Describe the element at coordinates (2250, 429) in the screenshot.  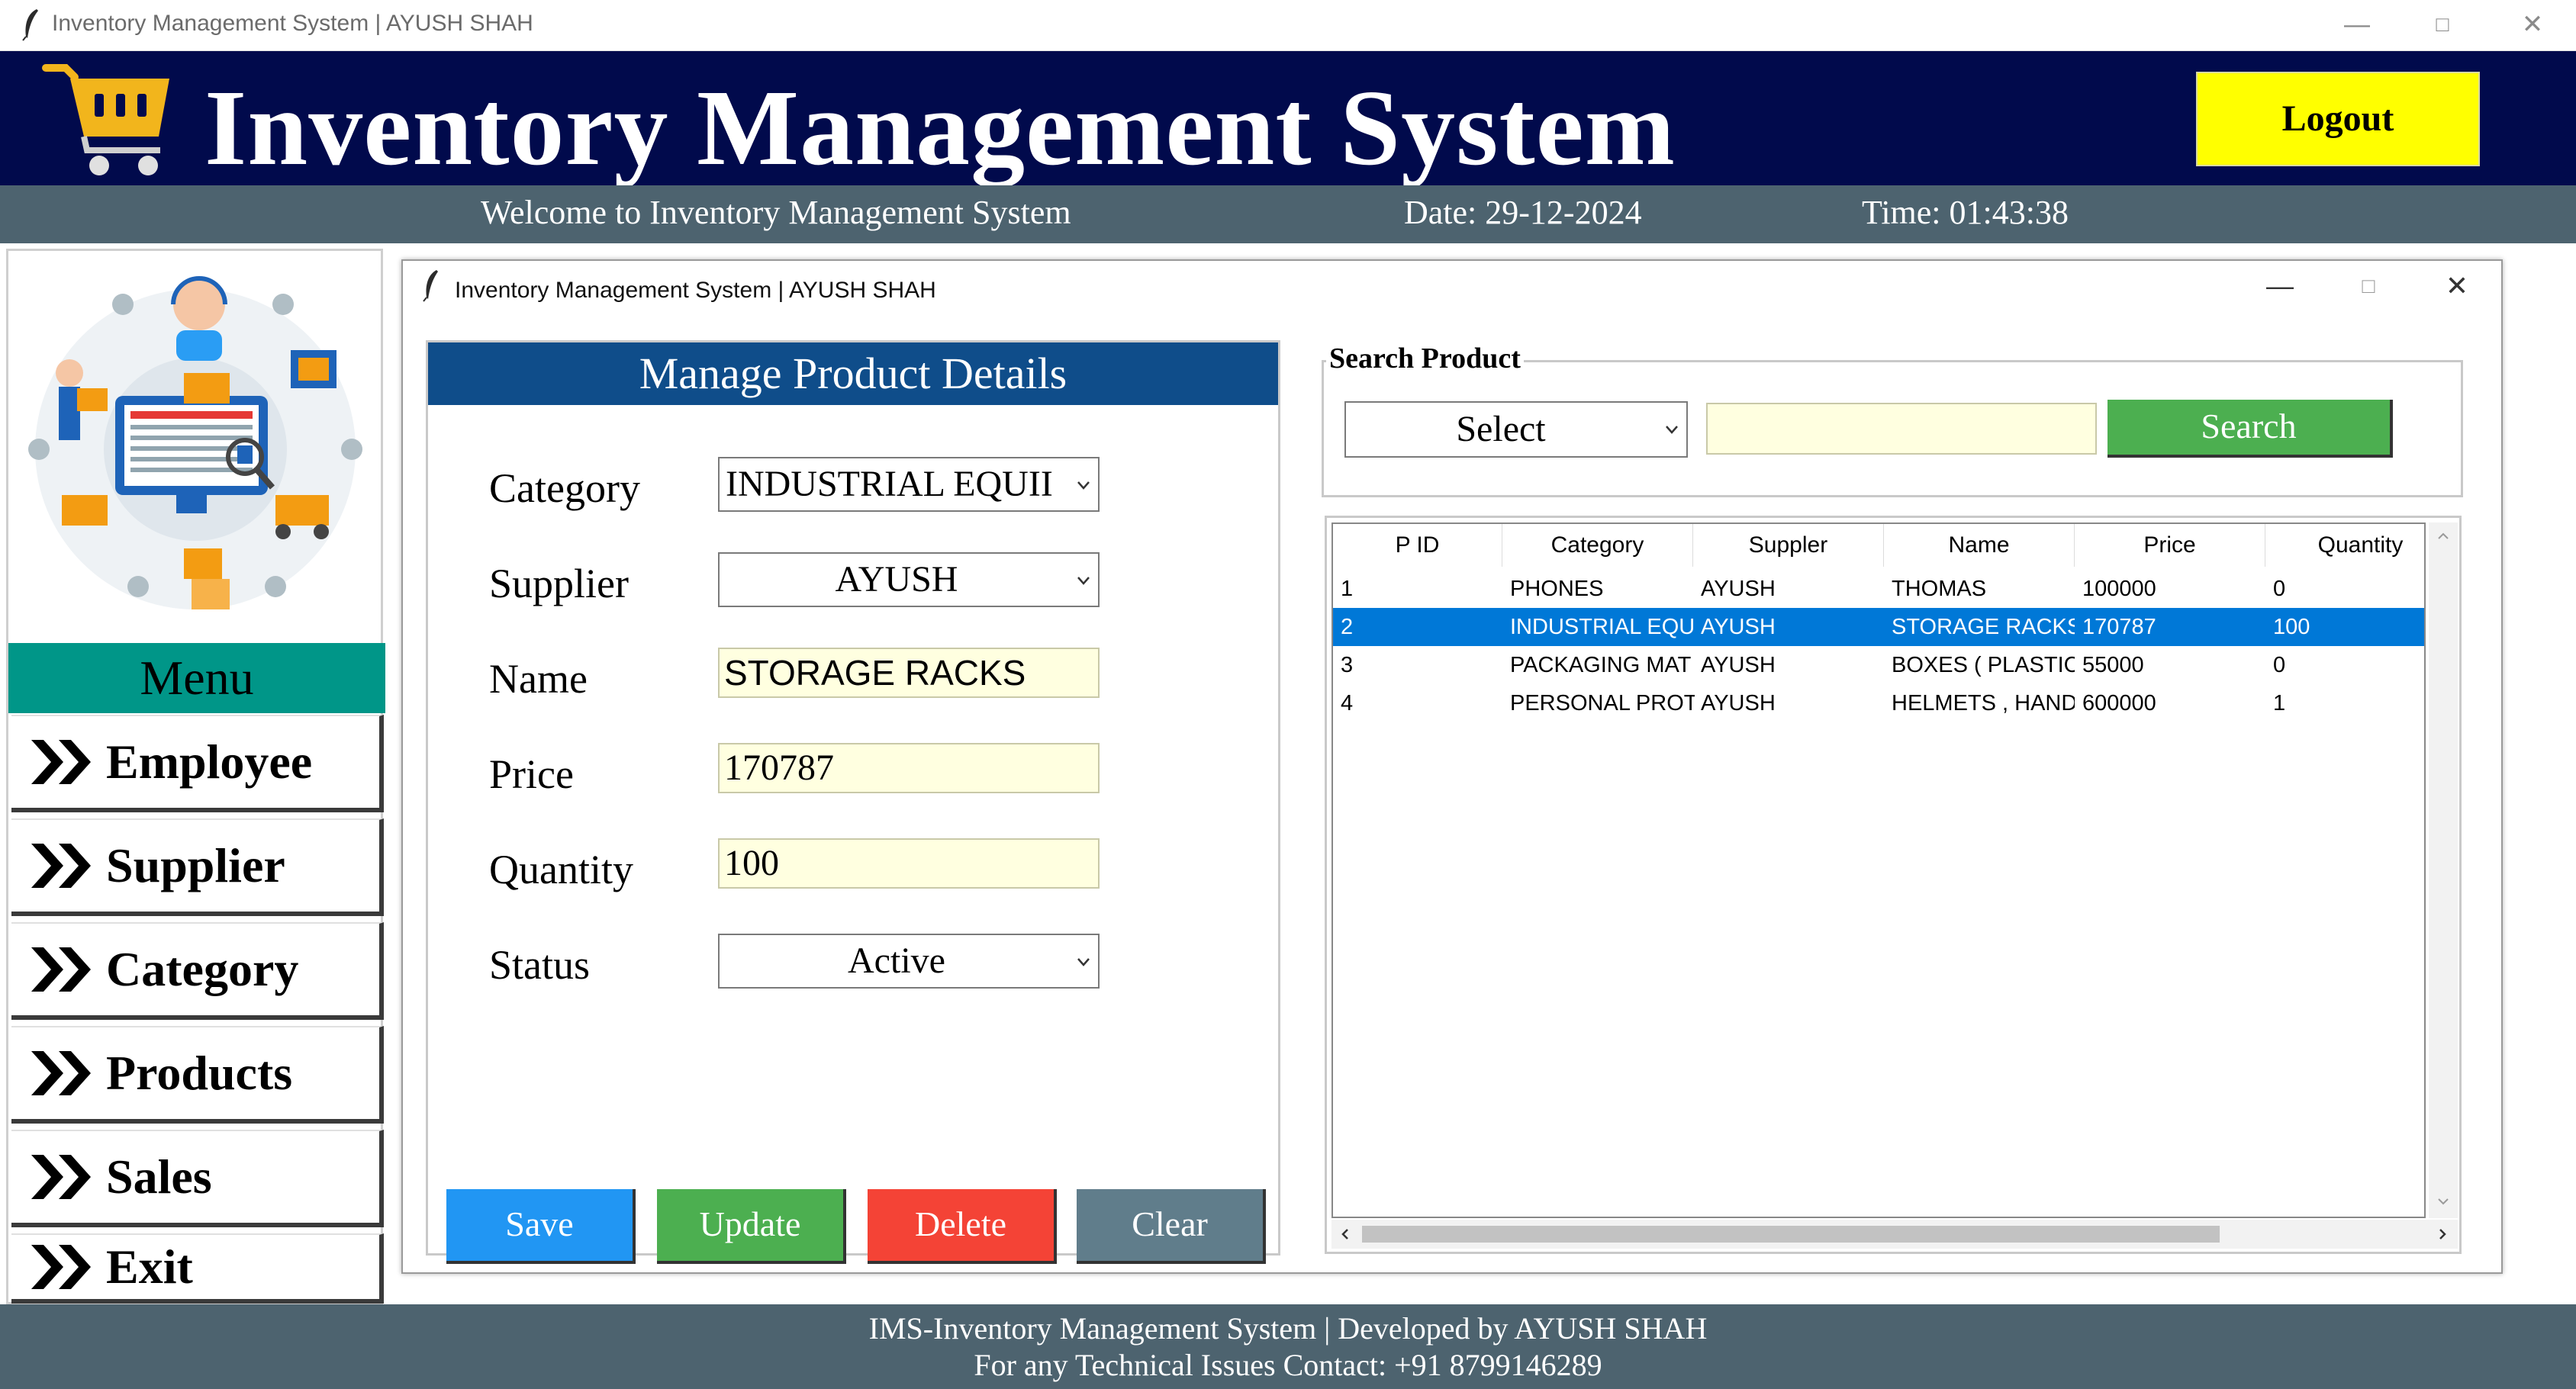
I see `search-button: Search` at that location.